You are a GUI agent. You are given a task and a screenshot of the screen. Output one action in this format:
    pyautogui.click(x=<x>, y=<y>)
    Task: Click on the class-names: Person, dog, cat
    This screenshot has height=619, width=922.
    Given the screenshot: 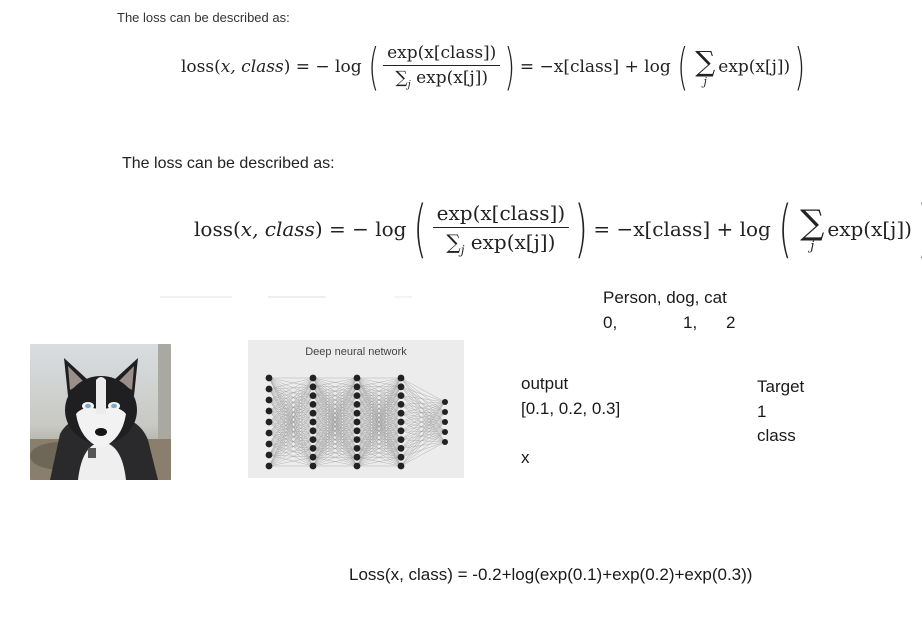 What is the action you would take?
    pyautogui.click(x=665, y=297)
    